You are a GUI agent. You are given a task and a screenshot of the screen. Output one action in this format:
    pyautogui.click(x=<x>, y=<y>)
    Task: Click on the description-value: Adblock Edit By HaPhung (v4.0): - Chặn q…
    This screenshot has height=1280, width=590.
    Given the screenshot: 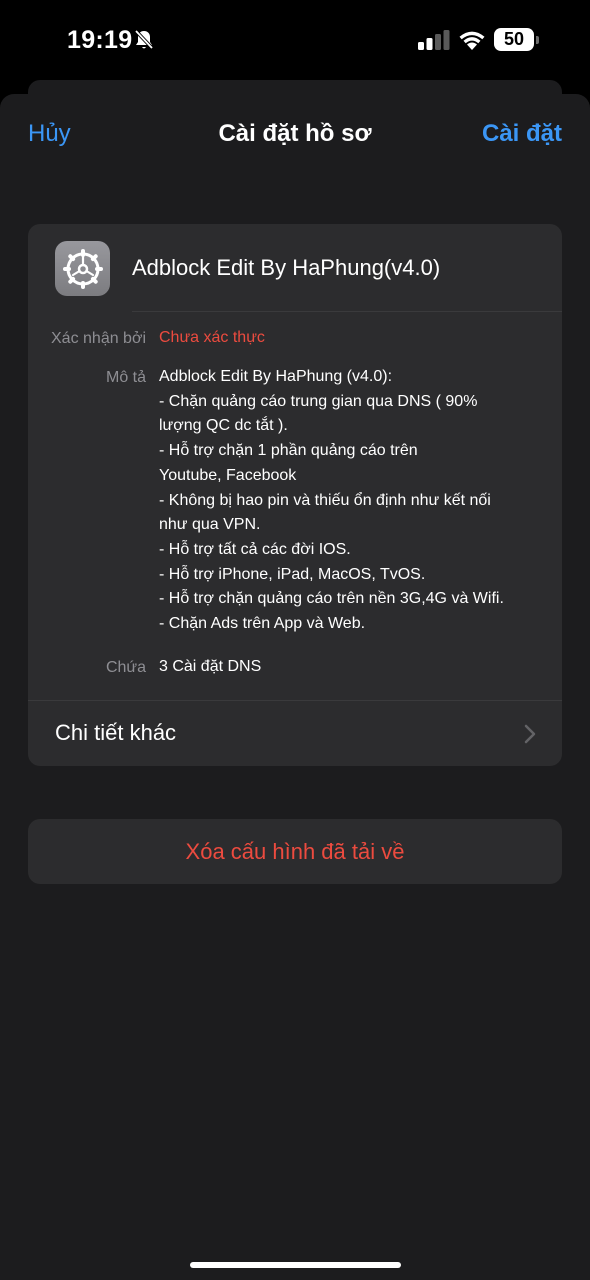 What is the action you would take?
    pyautogui.click(x=356, y=501)
    